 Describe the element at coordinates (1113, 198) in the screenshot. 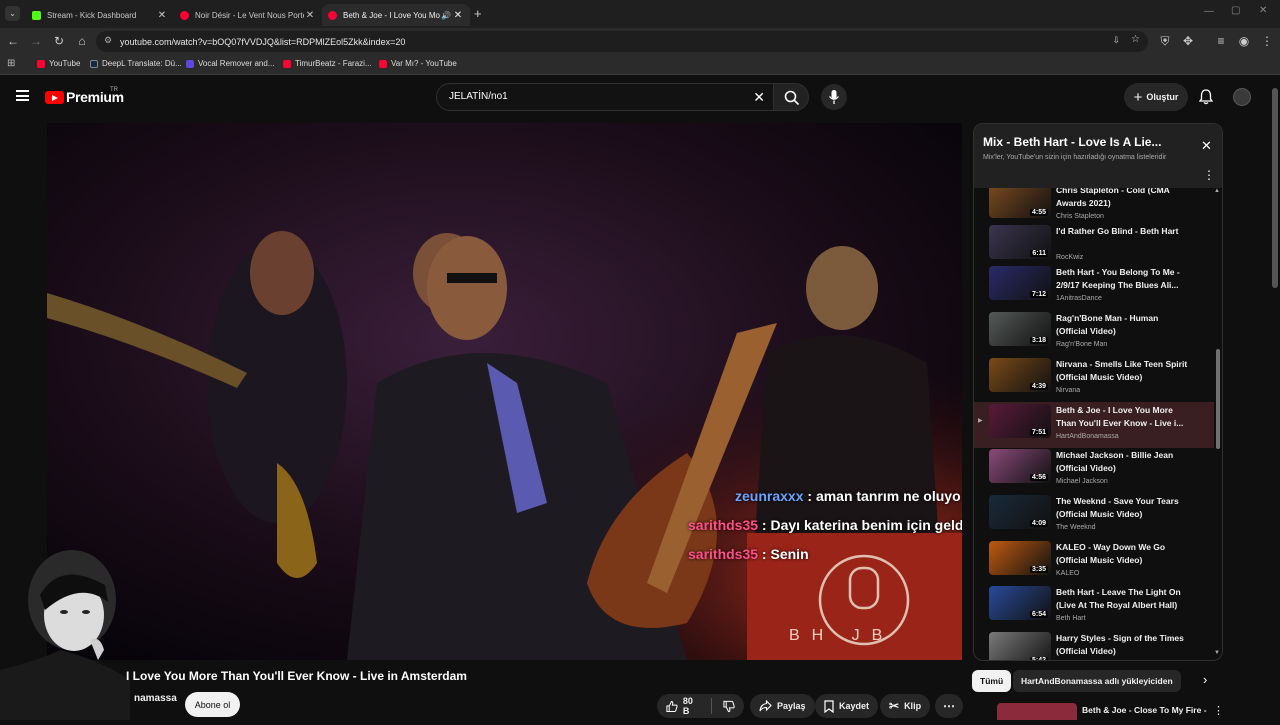

I see `playlist-item-title: Chris Stapleton - Cold (CMA Awards 2021)` at that location.